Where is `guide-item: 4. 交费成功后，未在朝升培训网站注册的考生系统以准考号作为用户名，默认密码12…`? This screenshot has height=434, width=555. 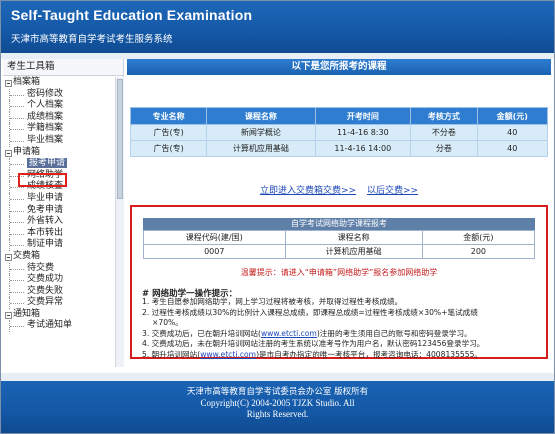 guide-item: 4. 交费成功后，未在朝升培训网站注册的考生系统以准考号作为用户名，默认密码12… is located at coordinates (313, 343).